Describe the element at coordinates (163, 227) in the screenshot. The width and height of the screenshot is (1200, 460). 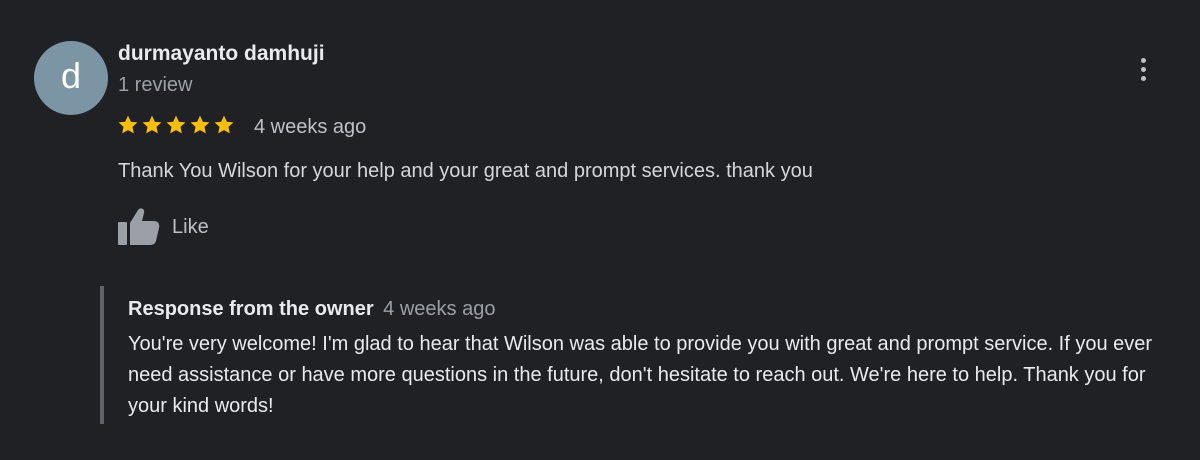
I see `like-button: Like` at that location.